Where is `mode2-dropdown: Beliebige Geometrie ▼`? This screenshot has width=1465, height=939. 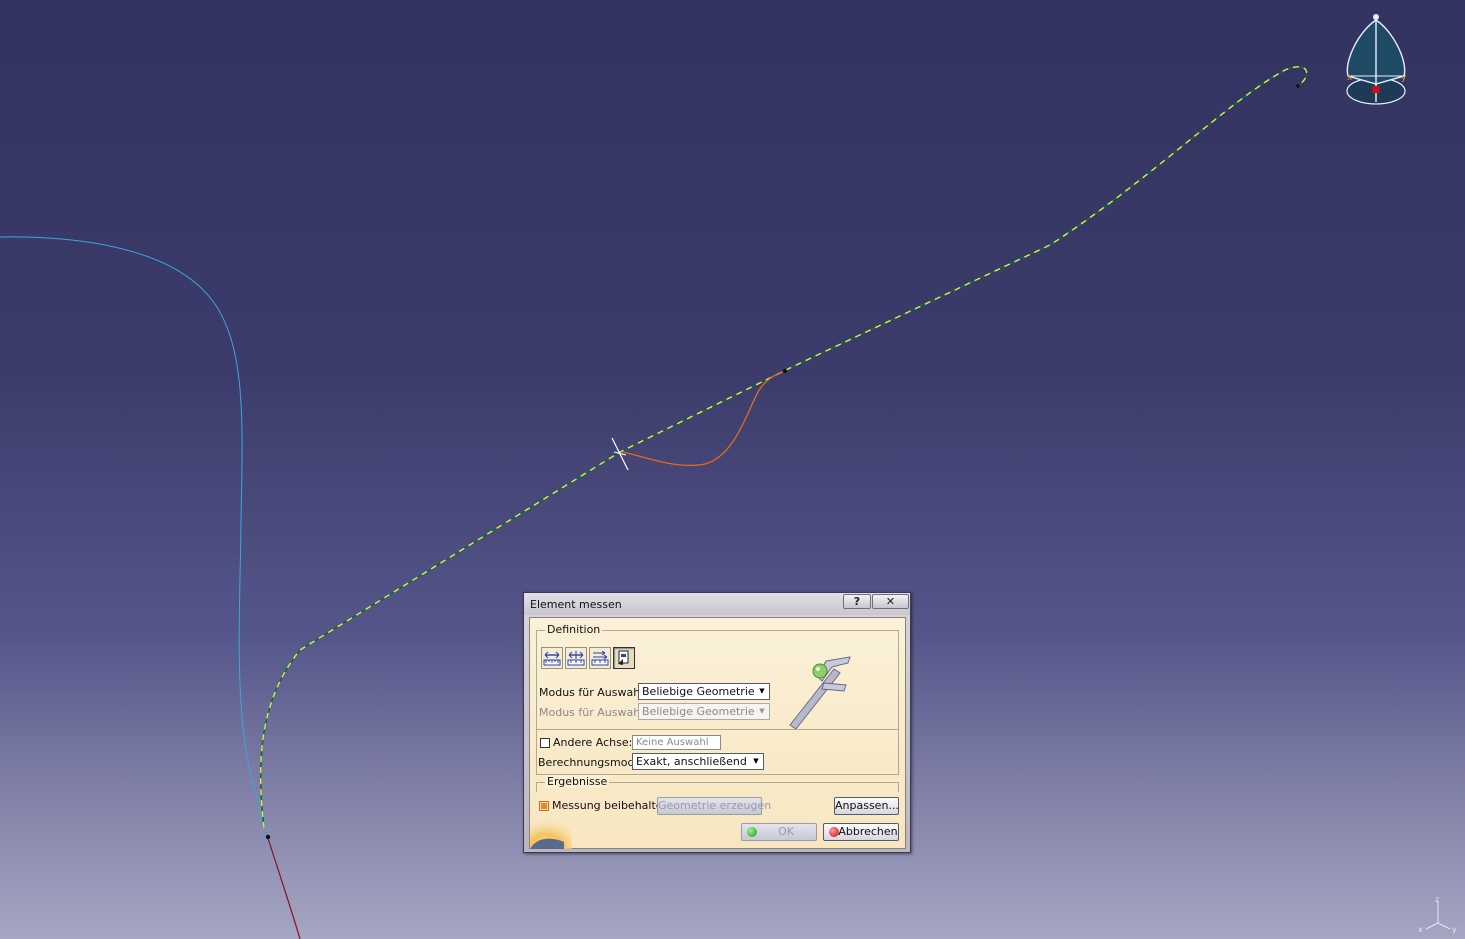 mode2-dropdown: Beliebige Geometrie ▼ is located at coordinates (704, 711).